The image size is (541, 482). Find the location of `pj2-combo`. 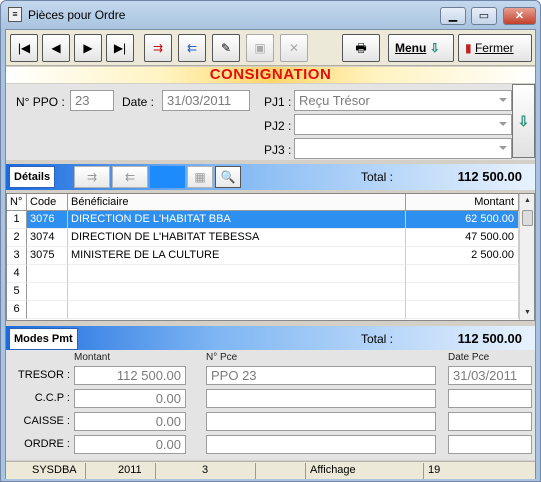

pj2-combo is located at coordinates (403, 124).